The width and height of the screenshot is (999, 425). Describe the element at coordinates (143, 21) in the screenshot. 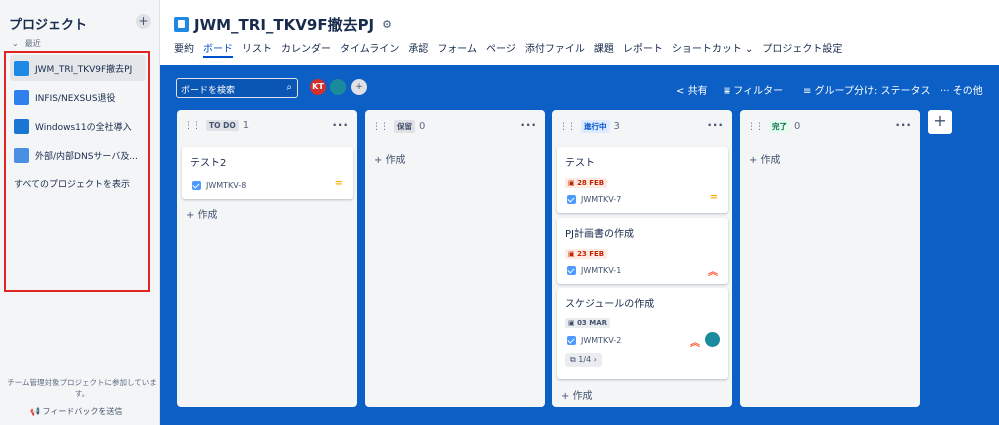

I see `add-project-button: +` at that location.